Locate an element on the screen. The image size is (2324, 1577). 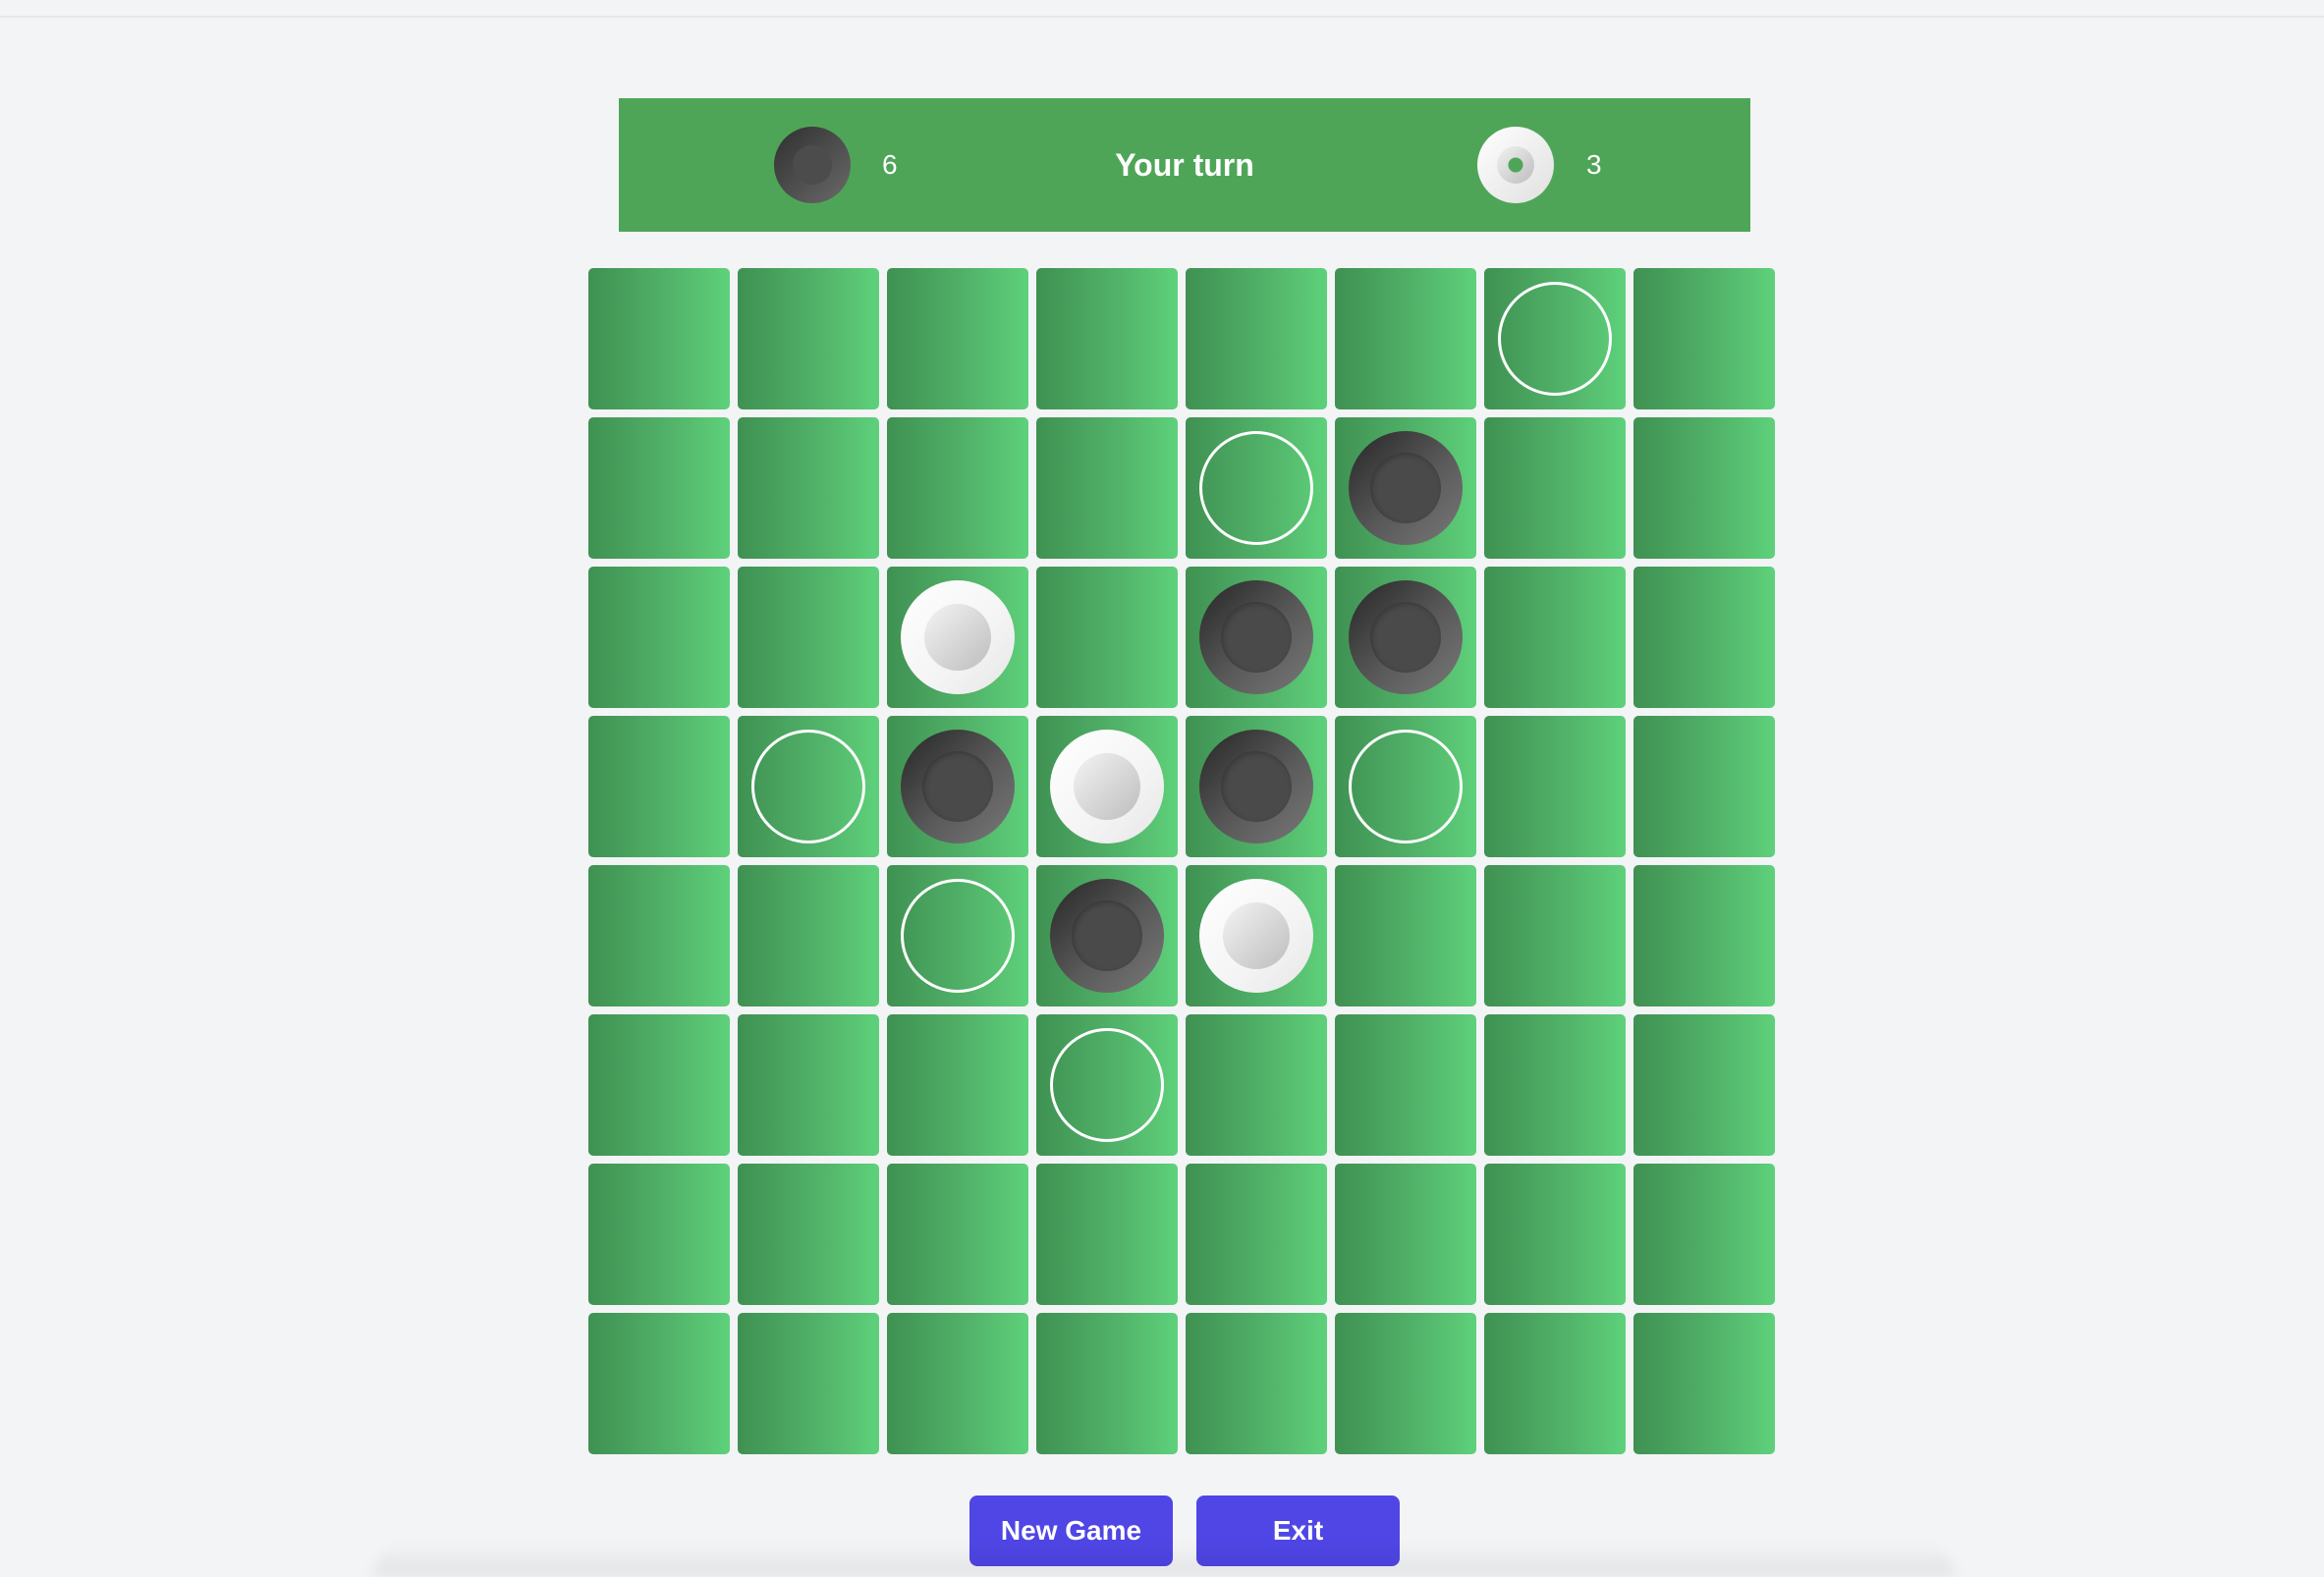
board-cell-r6-c2 is located at coordinates (809, 1085).